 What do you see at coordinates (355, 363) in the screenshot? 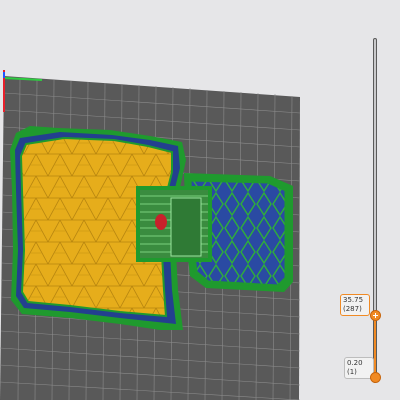
I see `lower-layer-height: 0.20` at bounding box center [355, 363].